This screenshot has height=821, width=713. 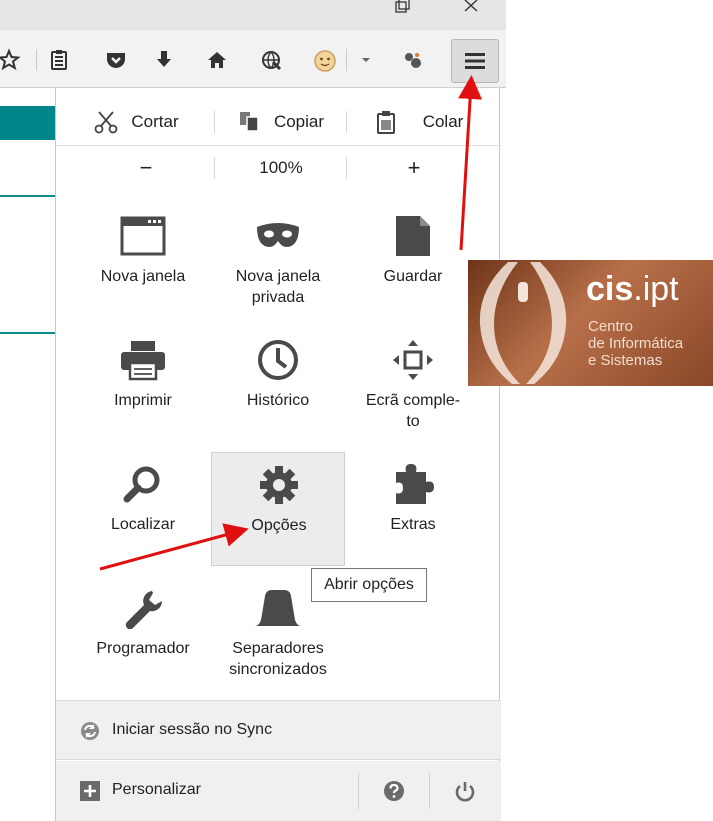 What do you see at coordinates (279, 485) in the screenshot?
I see `gear-icon` at bounding box center [279, 485].